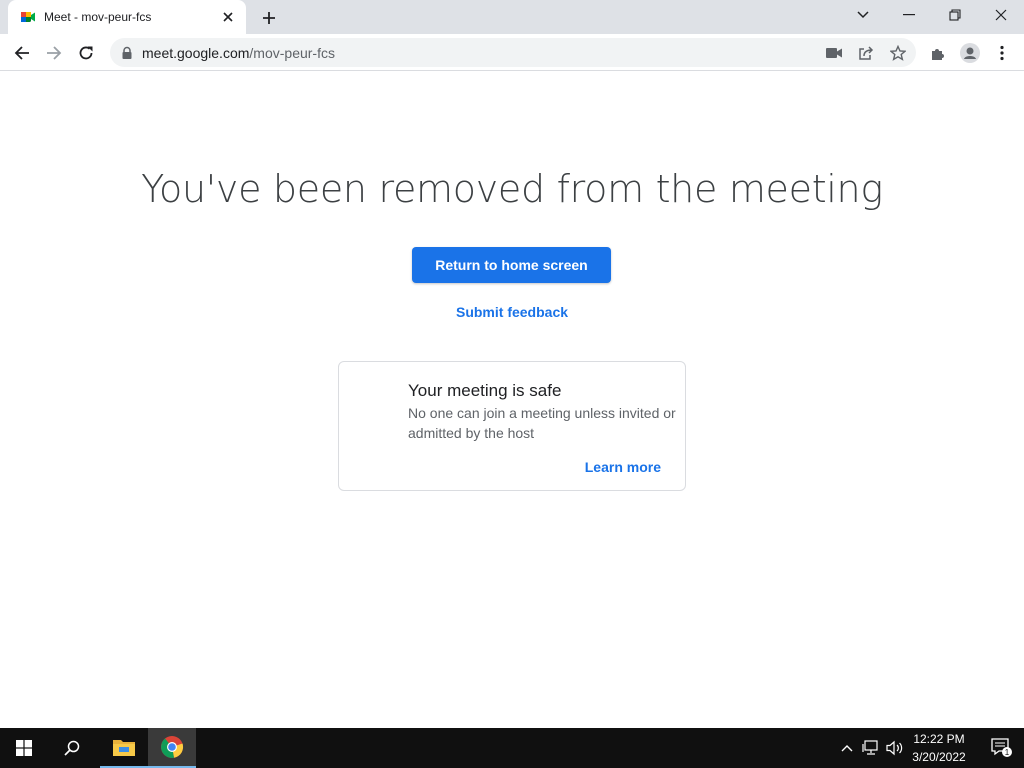 The height and width of the screenshot is (768, 1024). What do you see at coordinates (54, 53) in the screenshot?
I see `forward-icon` at bounding box center [54, 53].